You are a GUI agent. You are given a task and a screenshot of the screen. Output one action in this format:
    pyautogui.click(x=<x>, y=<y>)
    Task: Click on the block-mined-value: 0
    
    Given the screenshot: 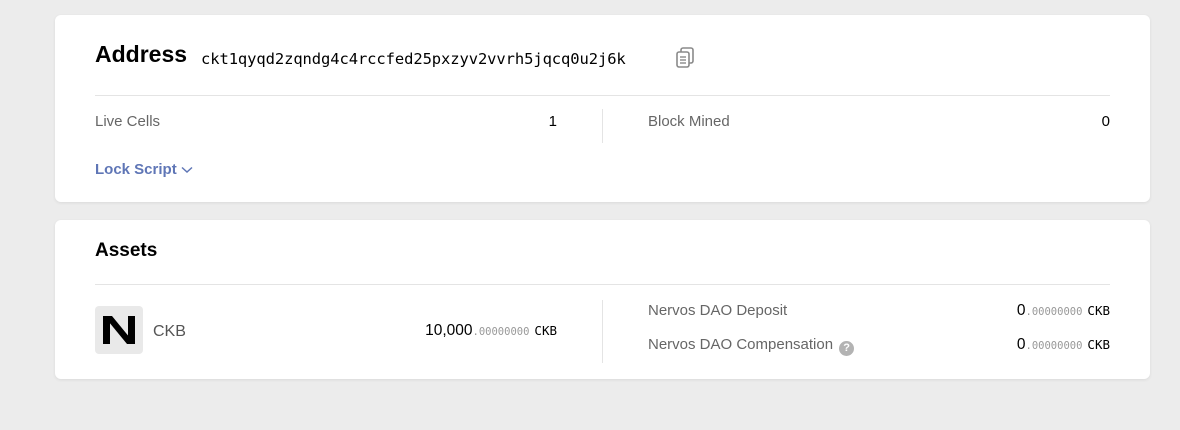 What is the action you would take?
    pyautogui.click(x=1105, y=121)
    